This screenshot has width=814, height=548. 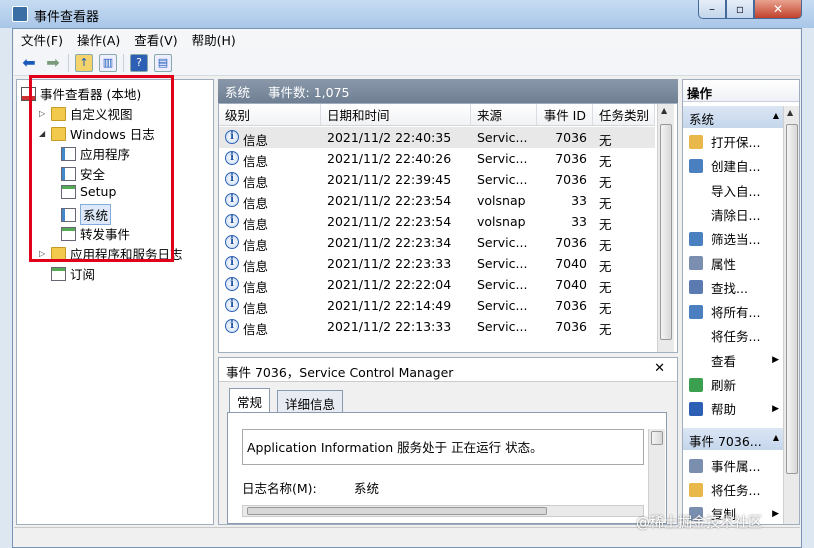 I want to click on actions-section-system: 系统 ▲, so click(x=733, y=117).